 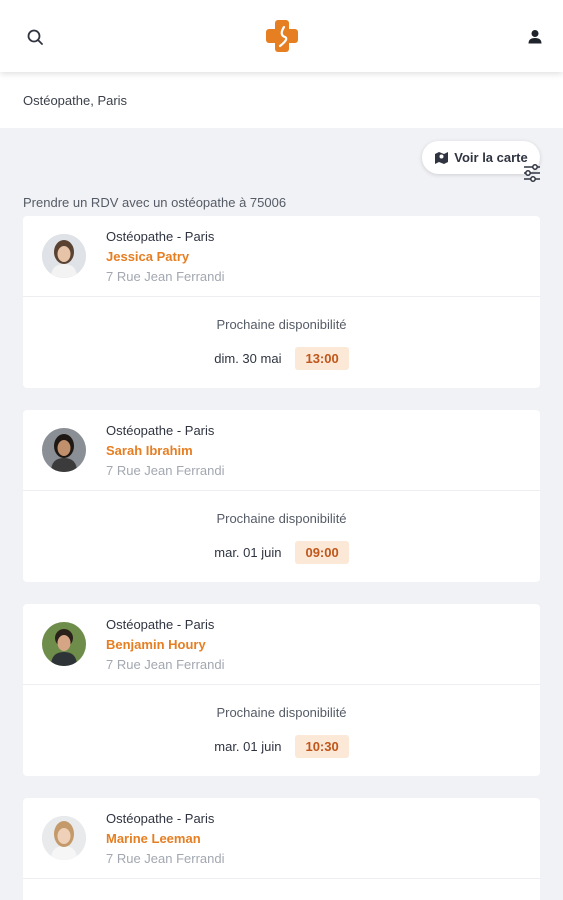 What do you see at coordinates (535, 37) in the screenshot?
I see `user-icon` at bounding box center [535, 37].